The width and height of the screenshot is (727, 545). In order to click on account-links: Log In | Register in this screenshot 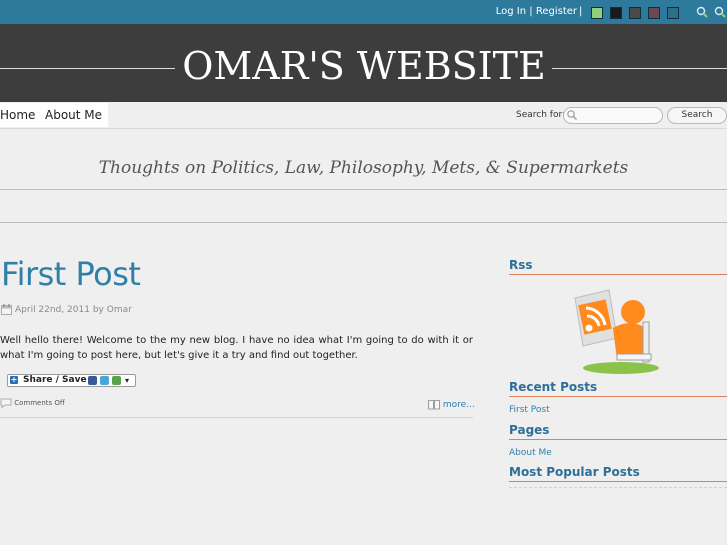, I will do `click(536, 11)`.